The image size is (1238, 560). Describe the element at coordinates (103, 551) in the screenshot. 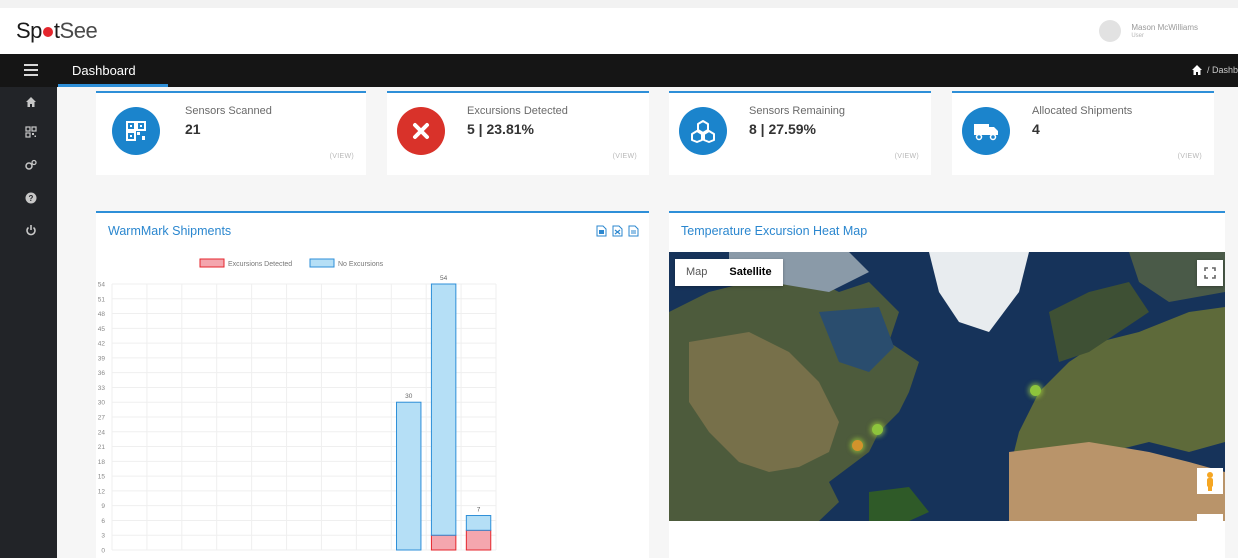

I see `y-tick-label: 0` at that location.